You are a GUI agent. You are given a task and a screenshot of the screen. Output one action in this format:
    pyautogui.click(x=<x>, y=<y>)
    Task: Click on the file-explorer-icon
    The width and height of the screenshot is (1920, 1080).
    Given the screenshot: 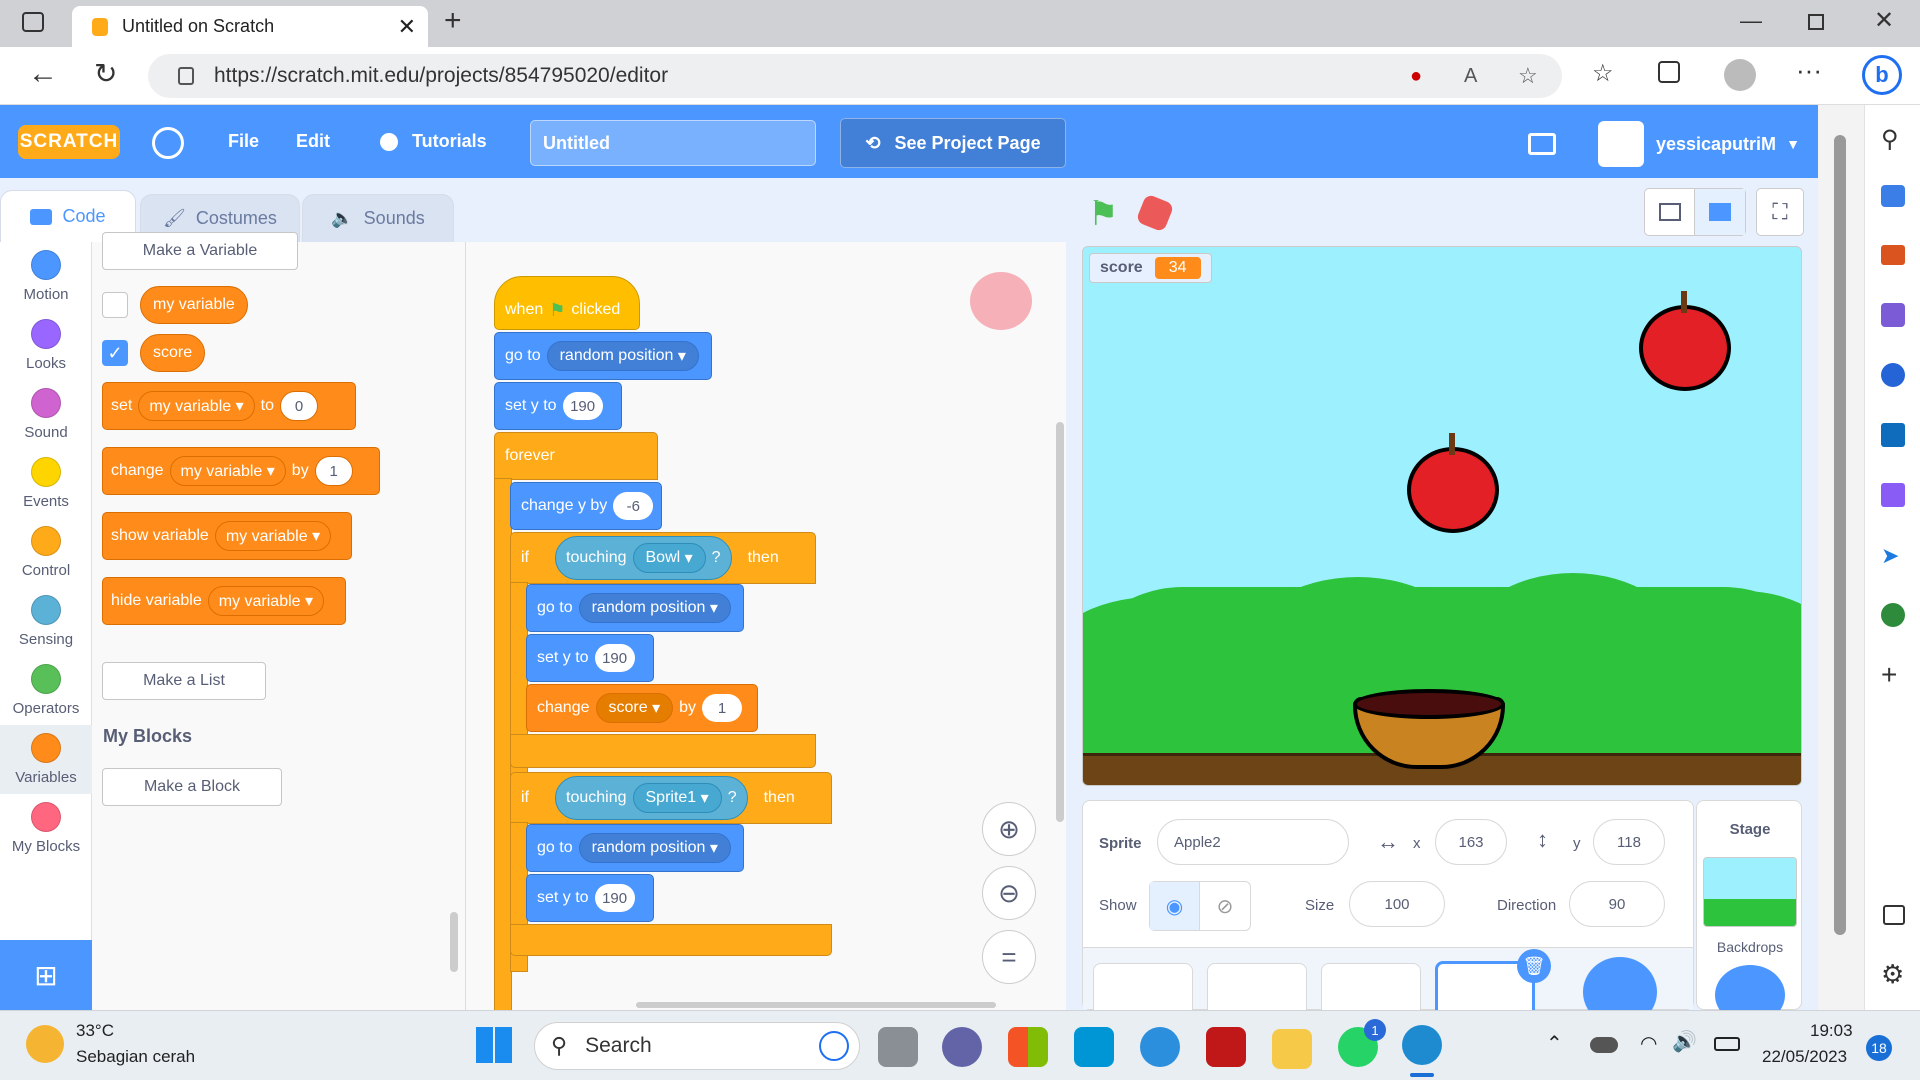 What is the action you would take?
    pyautogui.click(x=1292, y=1049)
    